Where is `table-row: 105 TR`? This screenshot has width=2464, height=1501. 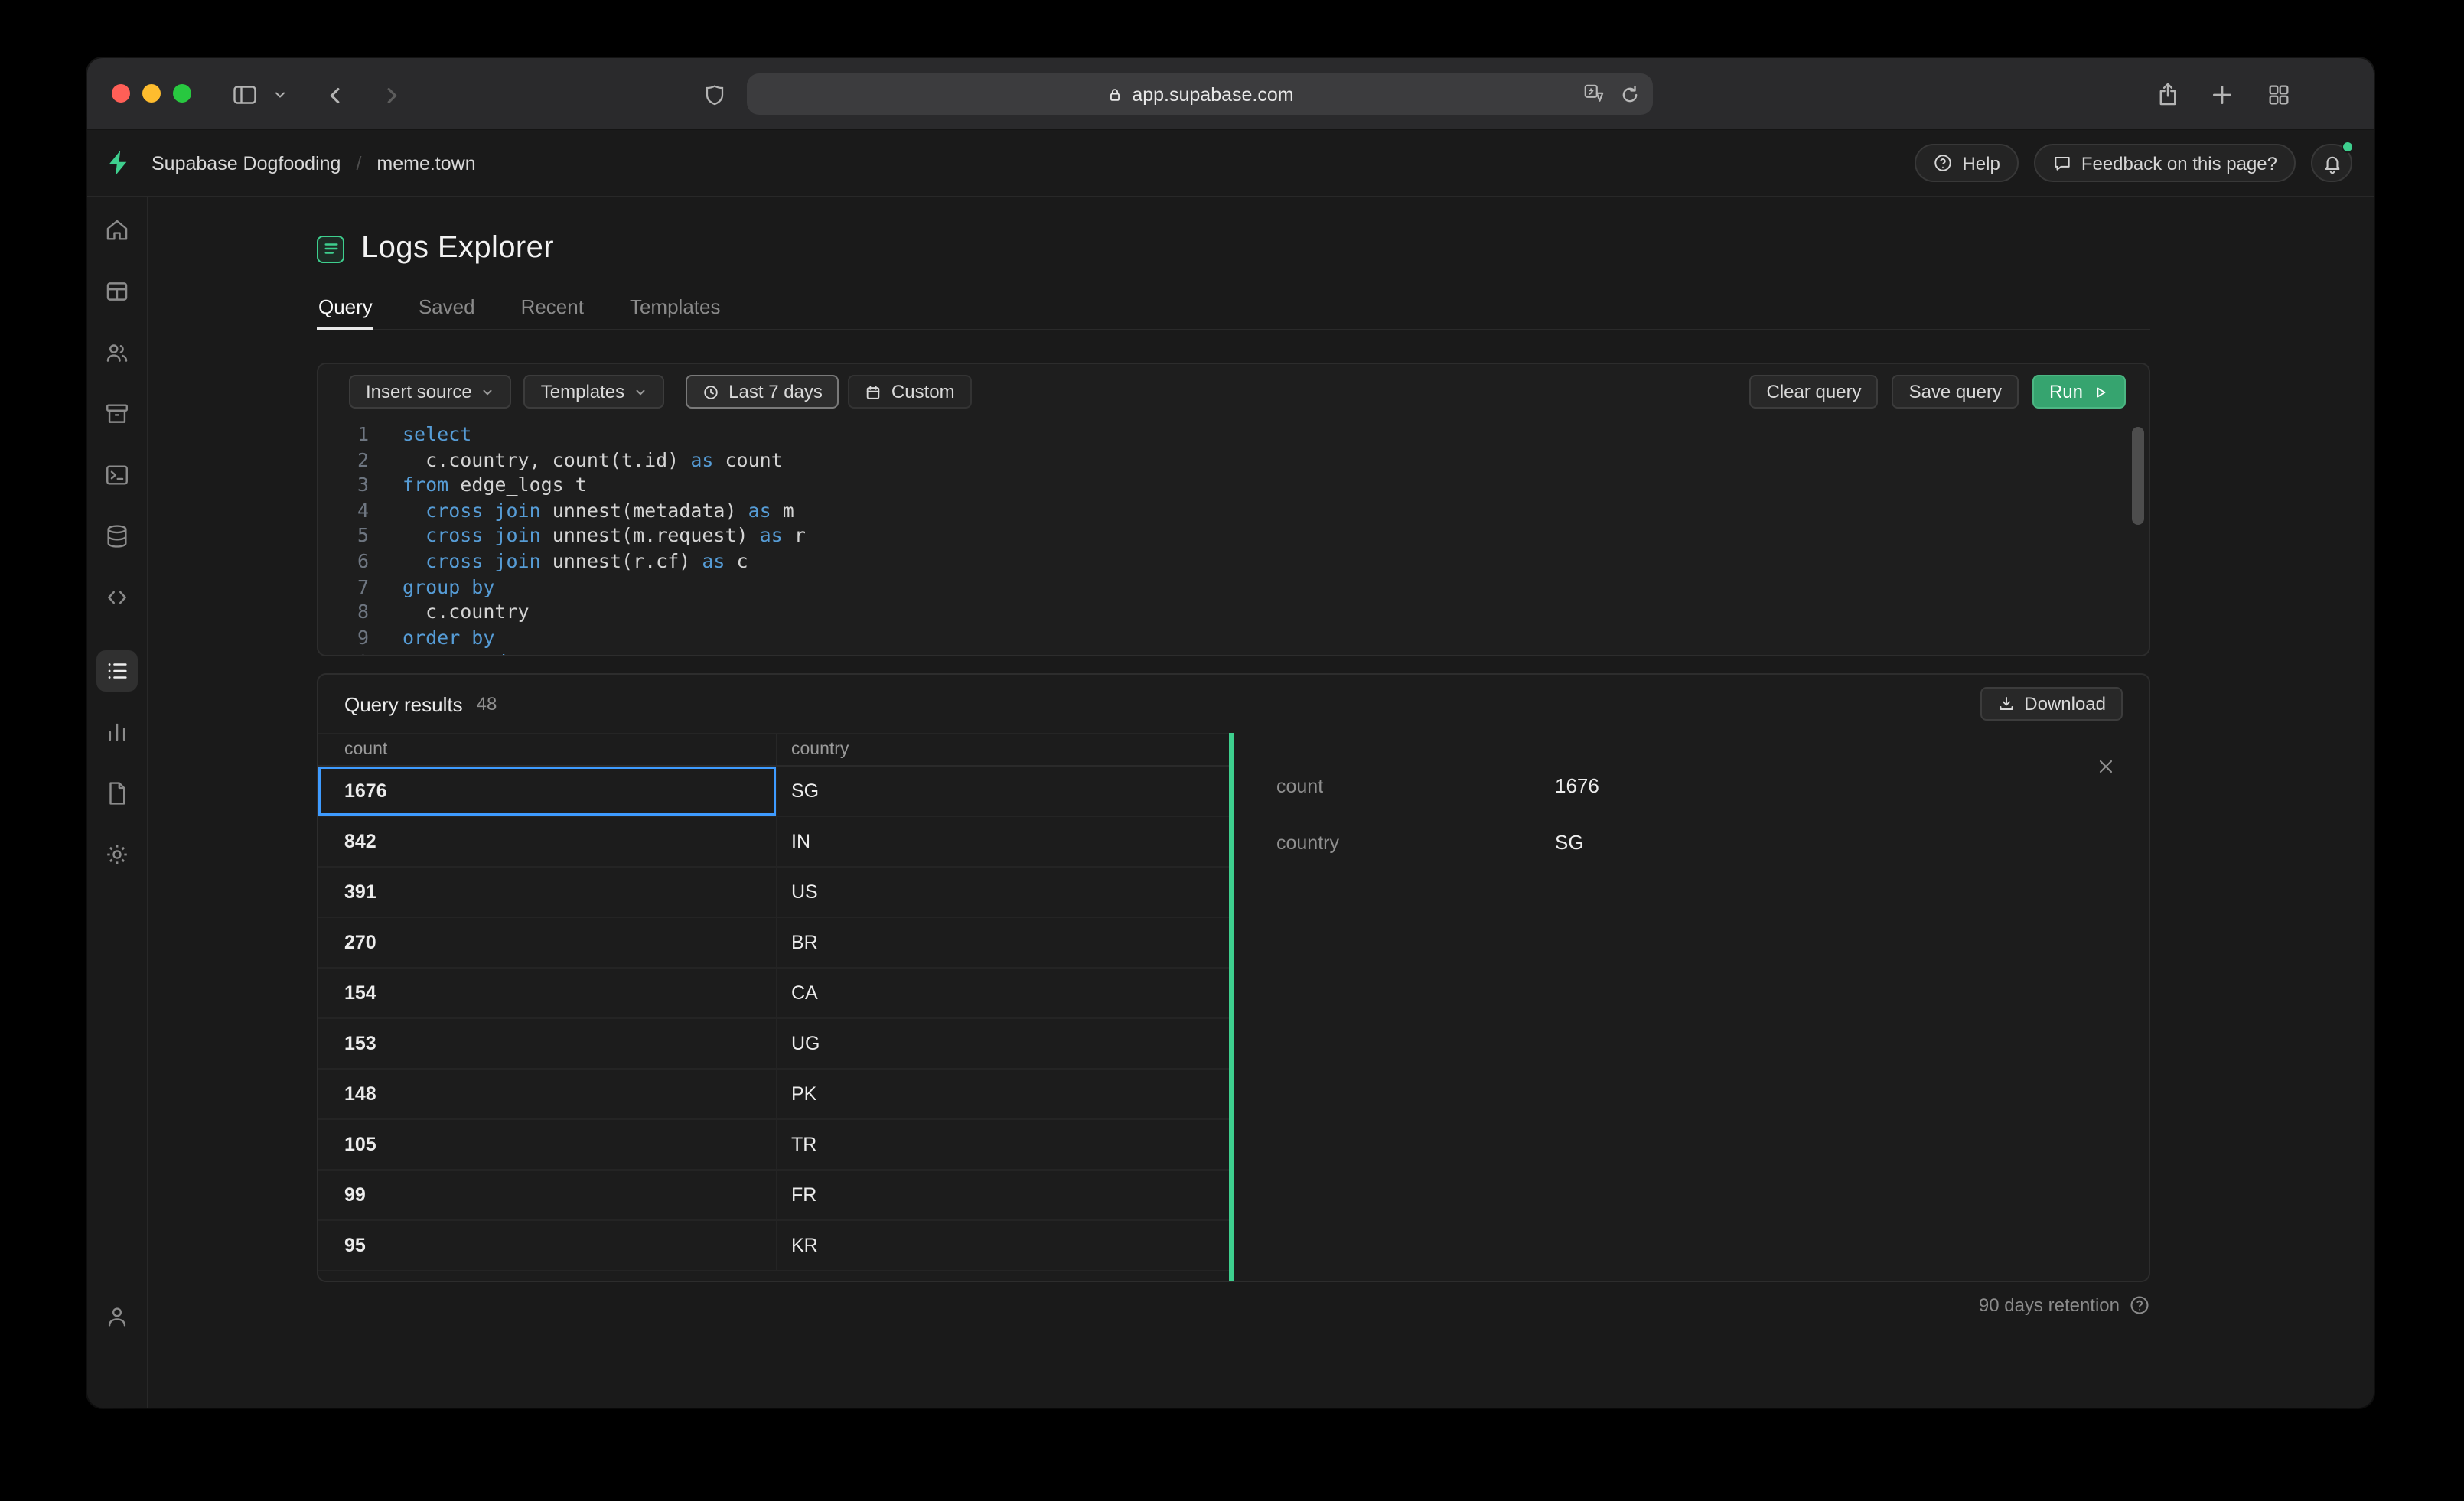
table-row: 105 TR is located at coordinates (774, 1145).